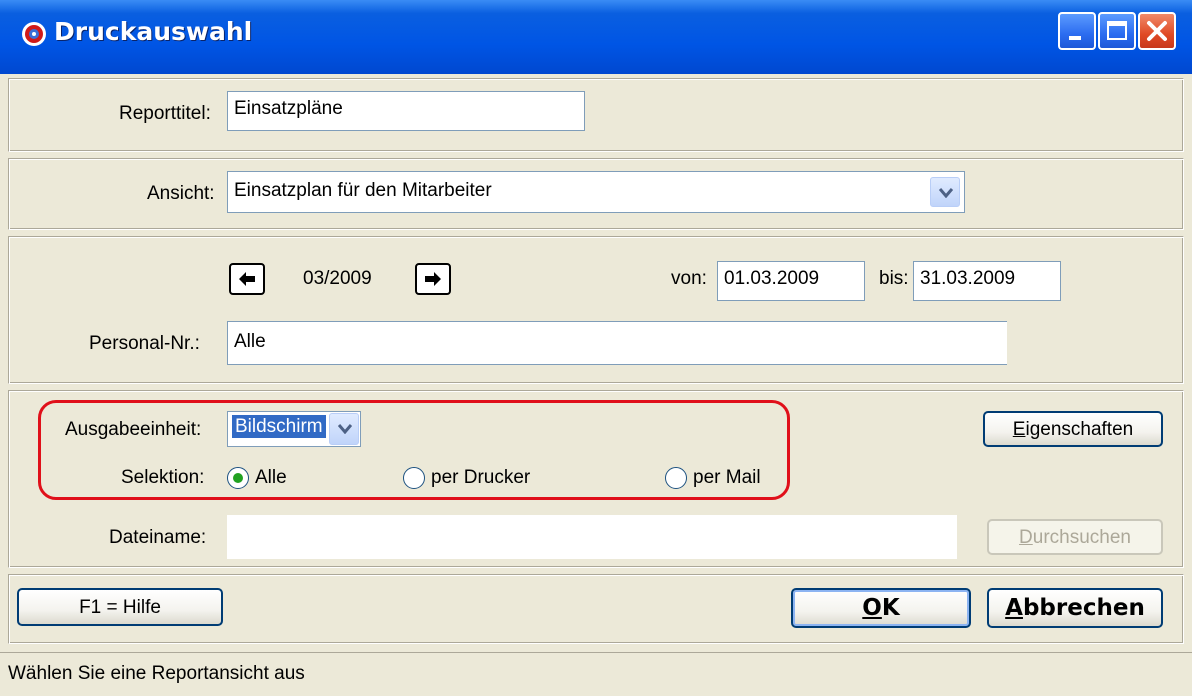 The image size is (1192, 696). I want to click on browse-button: Durchsuchen, so click(1075, 537).